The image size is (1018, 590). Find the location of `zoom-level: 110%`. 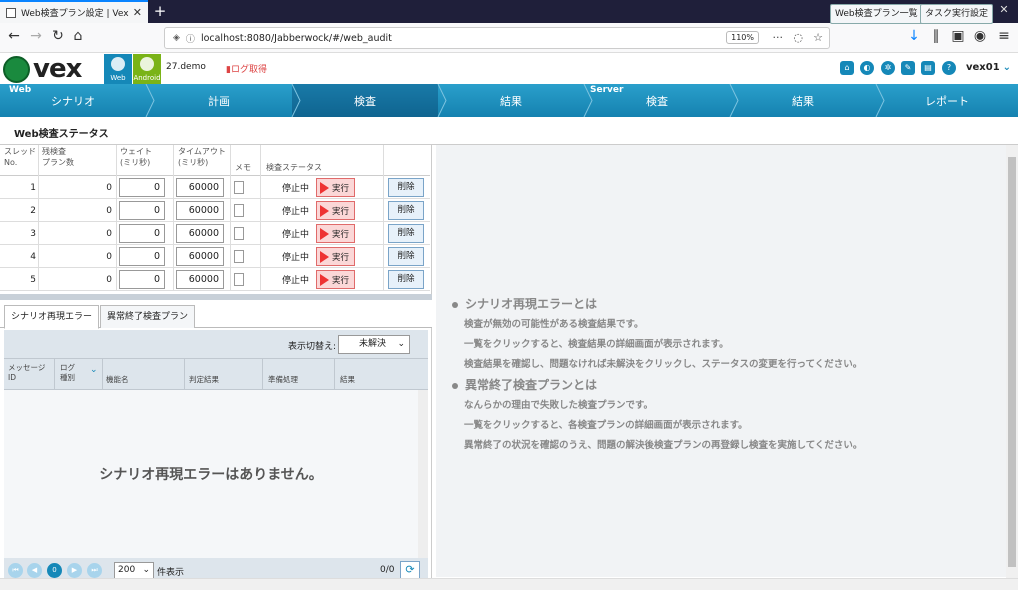

zoom-level: 110% is located at coordinates (742, 37).